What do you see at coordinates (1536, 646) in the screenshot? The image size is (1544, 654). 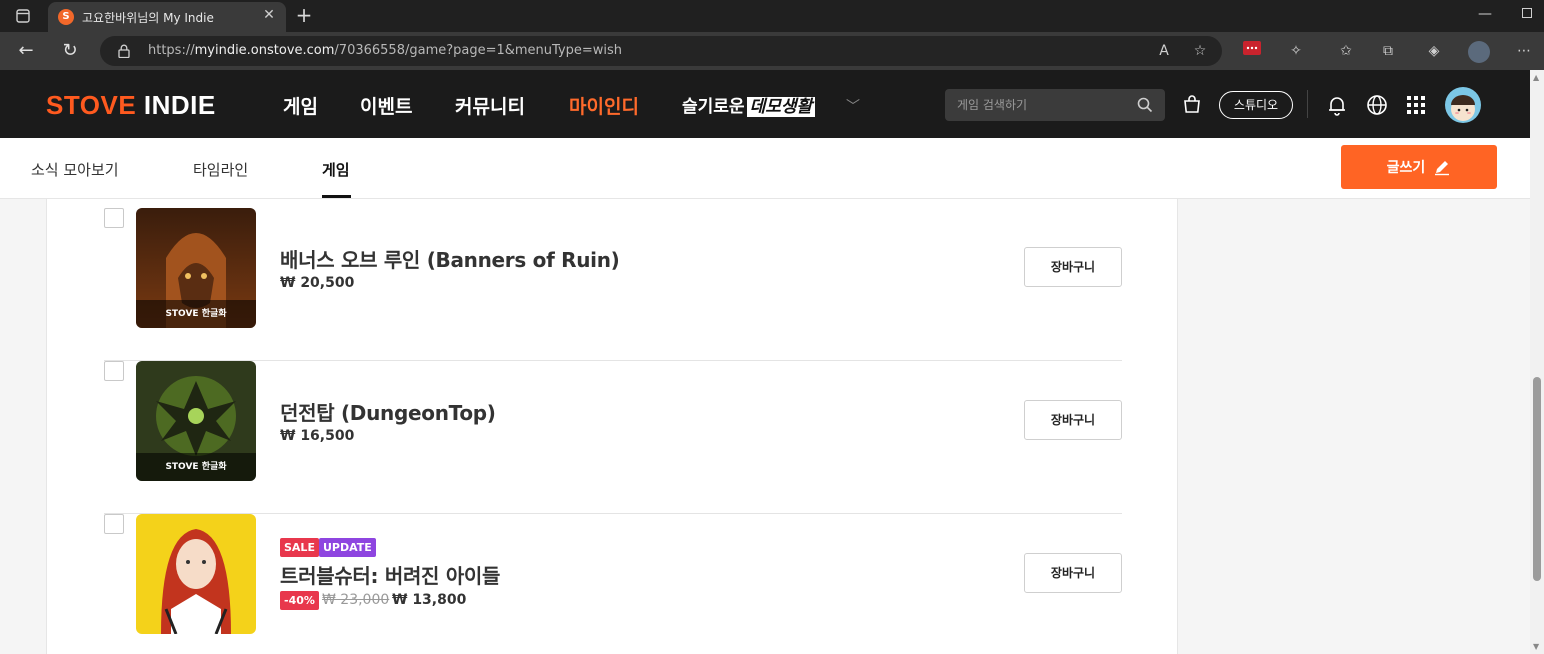 I see `scroll-down-icon: ▼` at bounding box center [1536, 646].